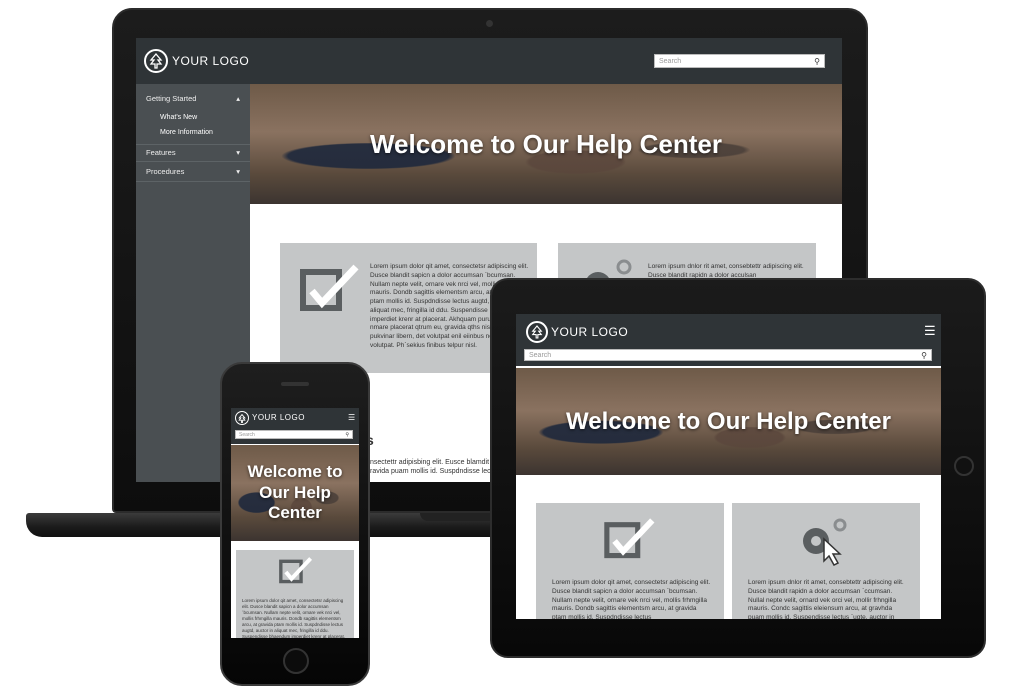  What do you see at coordinates (825, 542) in the screenshot?
I see `gear-cursor-icon` at bounding box center [825, 542].